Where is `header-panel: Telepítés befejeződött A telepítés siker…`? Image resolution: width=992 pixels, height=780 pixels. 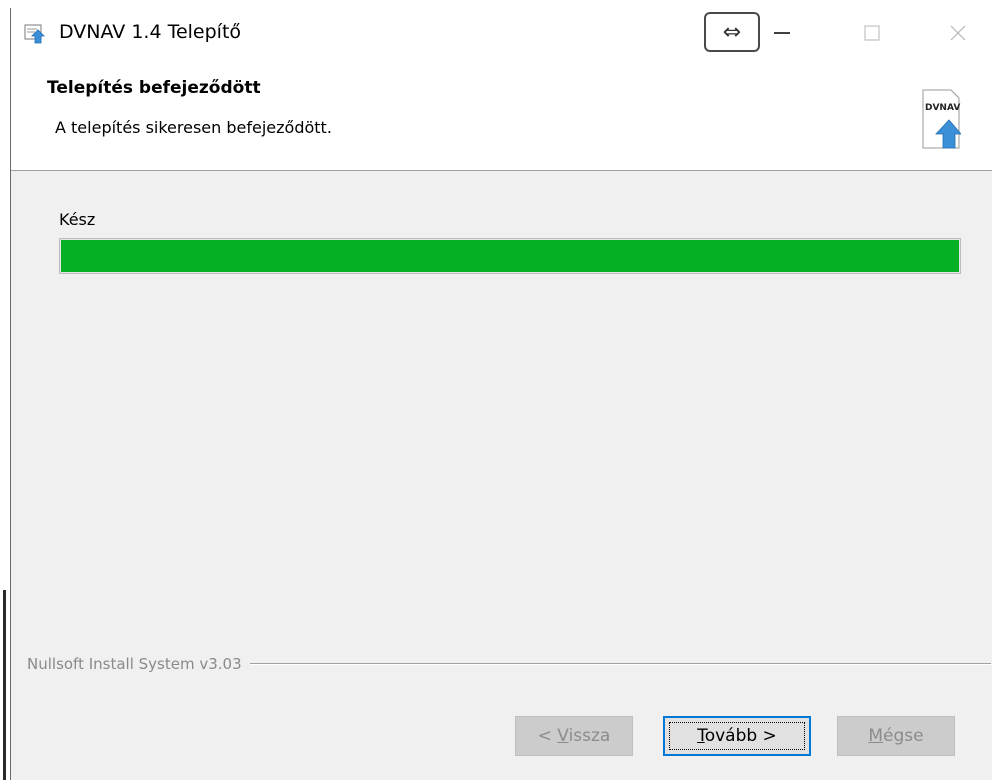
header-panel: Telepítés befejeződött A telepítés siker… is located at coordinates (501, 114).